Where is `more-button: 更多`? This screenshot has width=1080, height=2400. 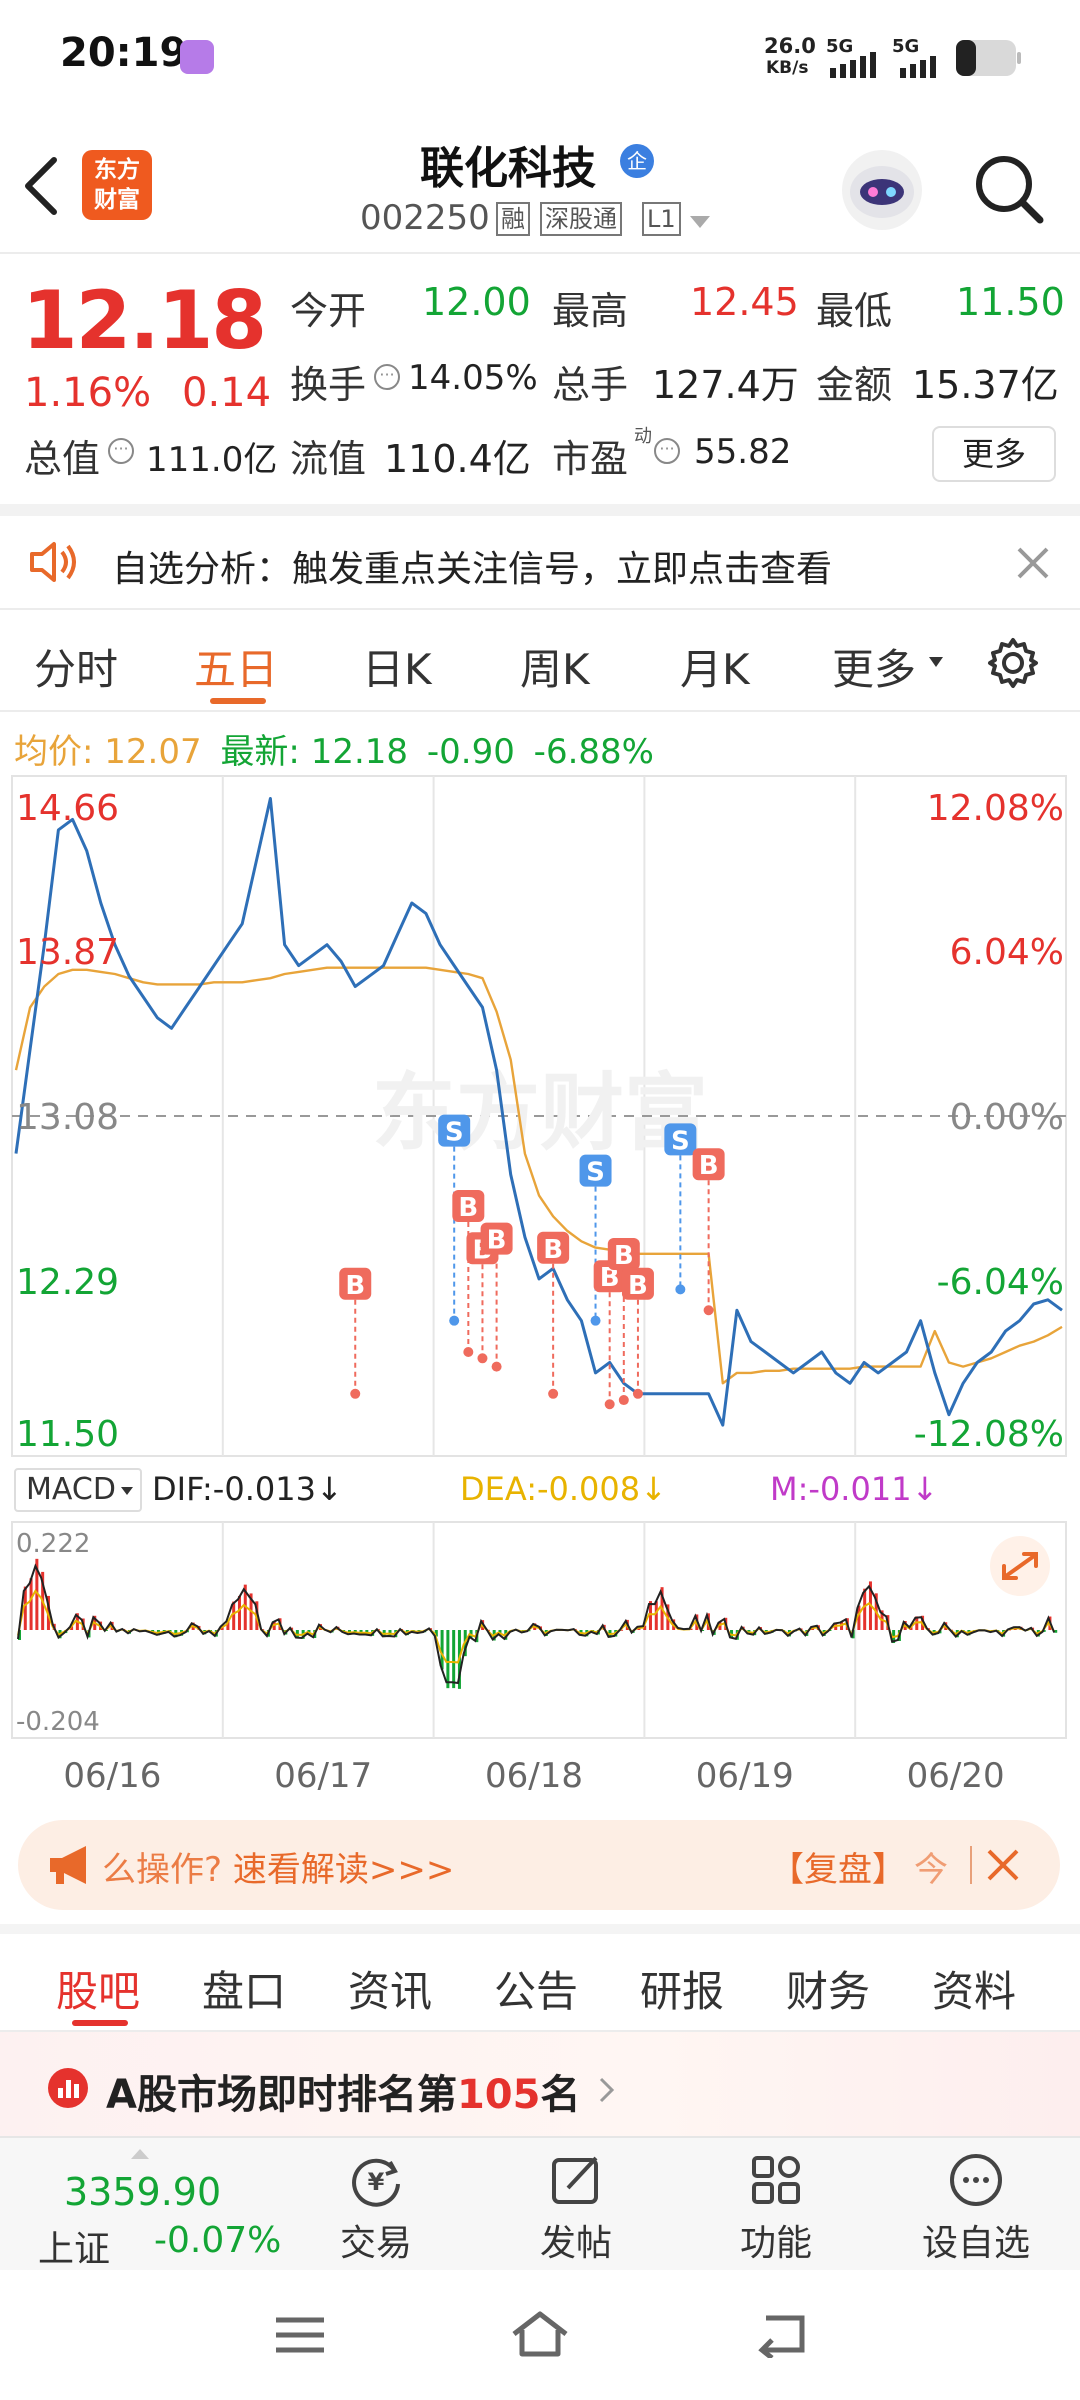
more-button: 更多 is located at coordinates (994, 454).